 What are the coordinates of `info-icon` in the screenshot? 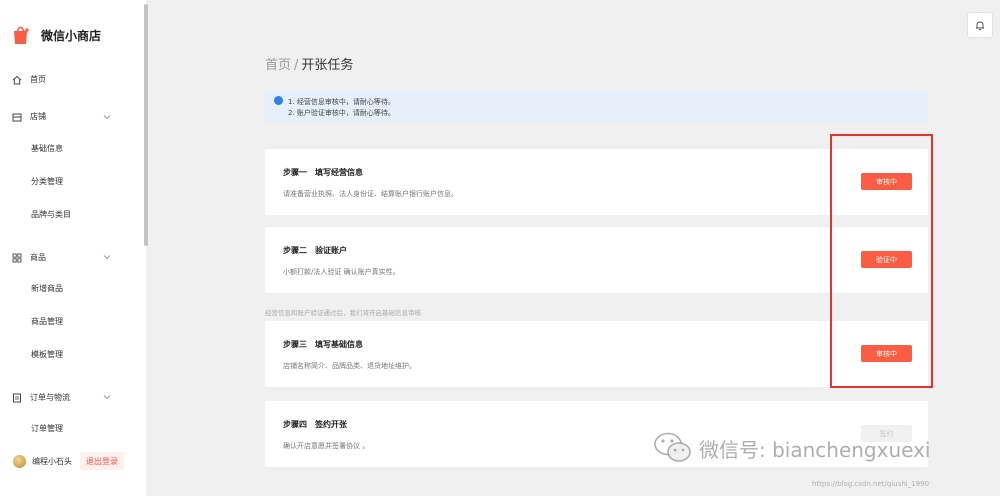 It's located at (278, 100).